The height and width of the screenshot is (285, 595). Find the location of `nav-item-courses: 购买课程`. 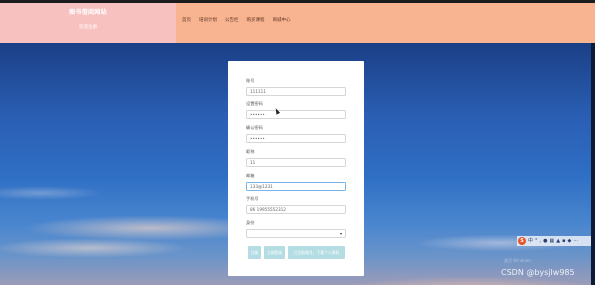

nav-item-courses: 购买课程 is located at coordinates (256, 20).